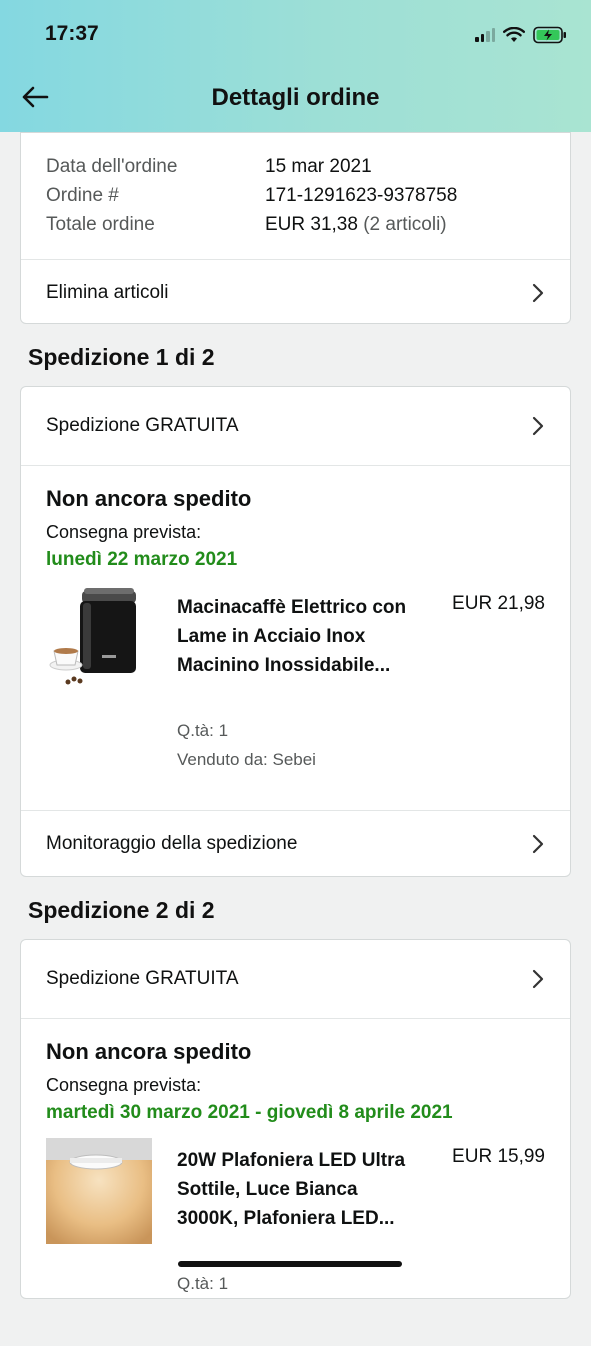 The width and height of the screenshot is (591, 1346). Describe the element at coordinates (295, 293) in the screenshot. I see `delete-items-row: Elimina articoli` at that location.